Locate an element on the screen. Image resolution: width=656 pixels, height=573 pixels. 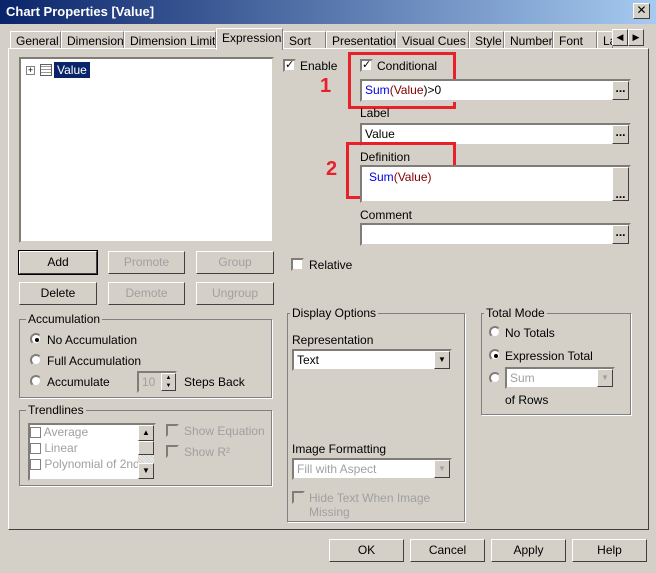
of-rows-label: of Rows is located at coordinates (527, 400).